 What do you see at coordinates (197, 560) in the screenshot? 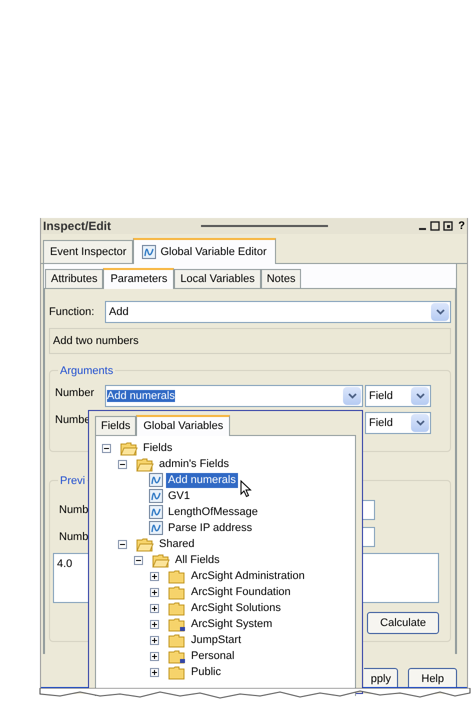
I see `tree-item: All Fields` at bounding box center [197, 560].